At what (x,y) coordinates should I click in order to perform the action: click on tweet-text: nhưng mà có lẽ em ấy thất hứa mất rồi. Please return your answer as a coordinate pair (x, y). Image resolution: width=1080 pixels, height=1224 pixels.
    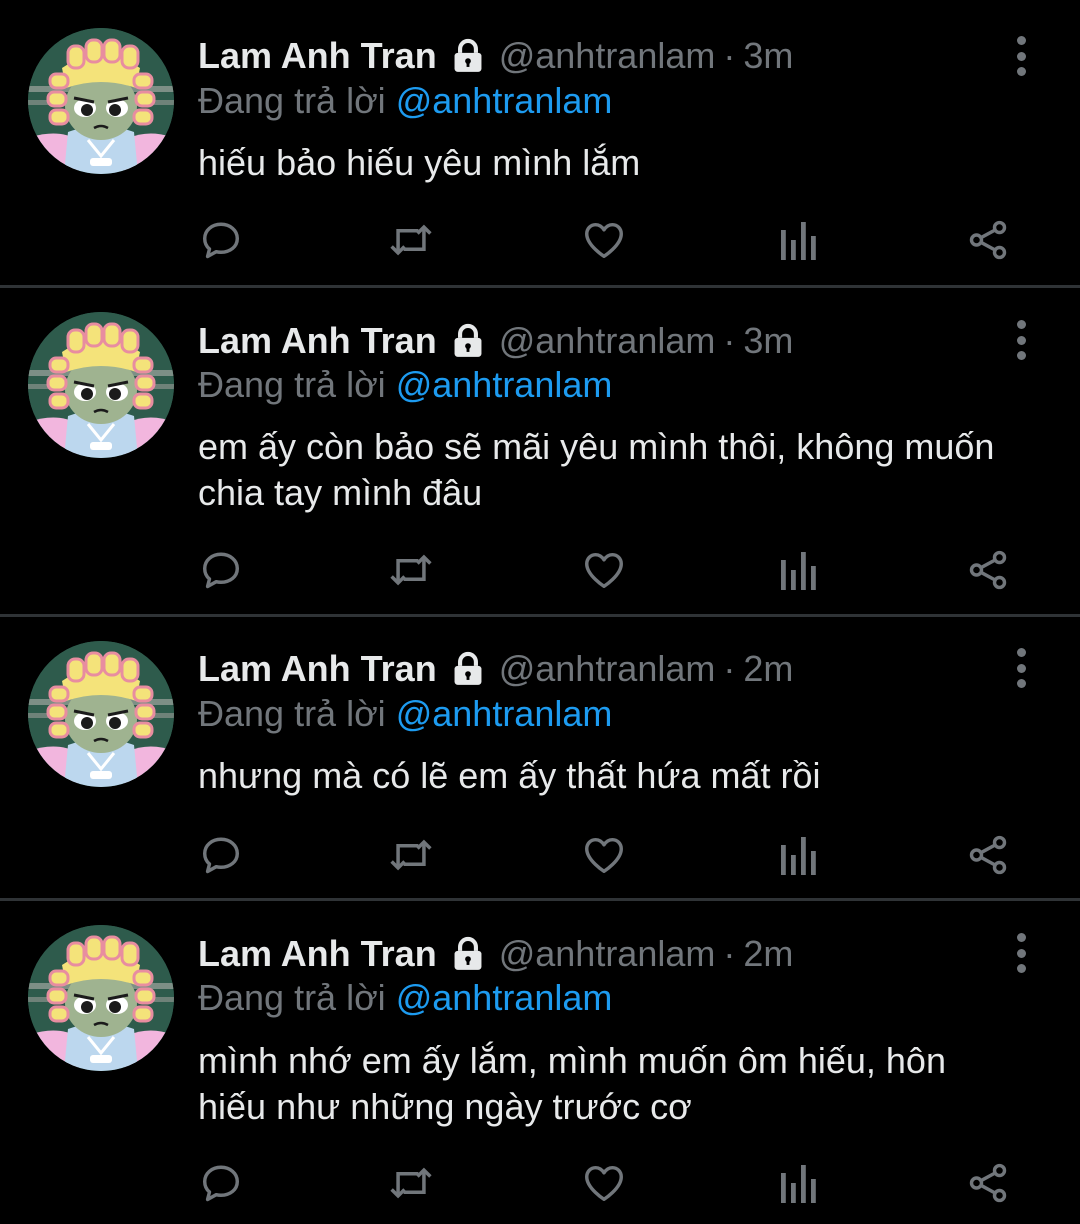
    Looking at the image, I should click on (509, 775).